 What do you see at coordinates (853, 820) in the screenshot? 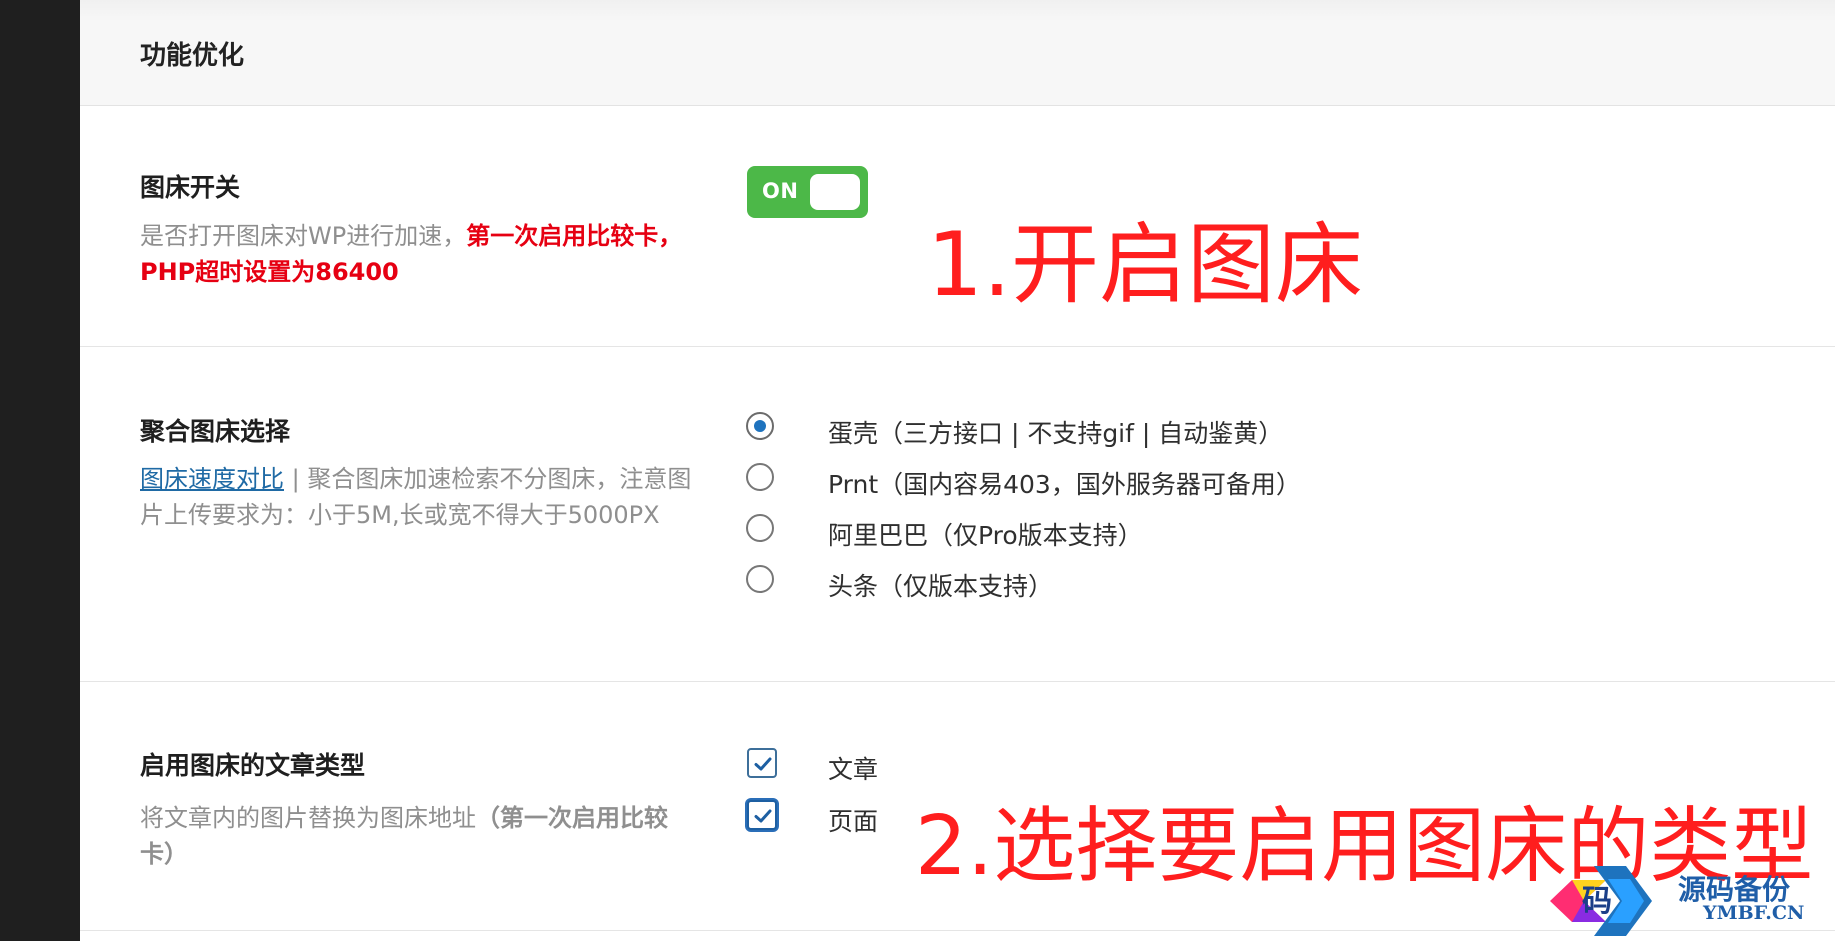
I see `post-type-option-page: 页面` at bounding box center [853, 820].